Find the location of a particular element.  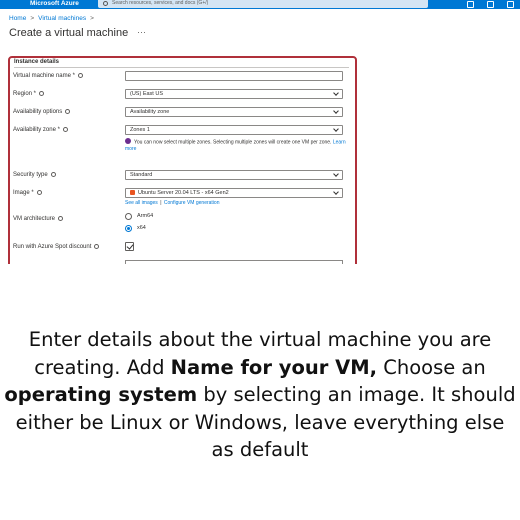

vm-architecture-label: VM architecture is located at coordinates (38, 219).